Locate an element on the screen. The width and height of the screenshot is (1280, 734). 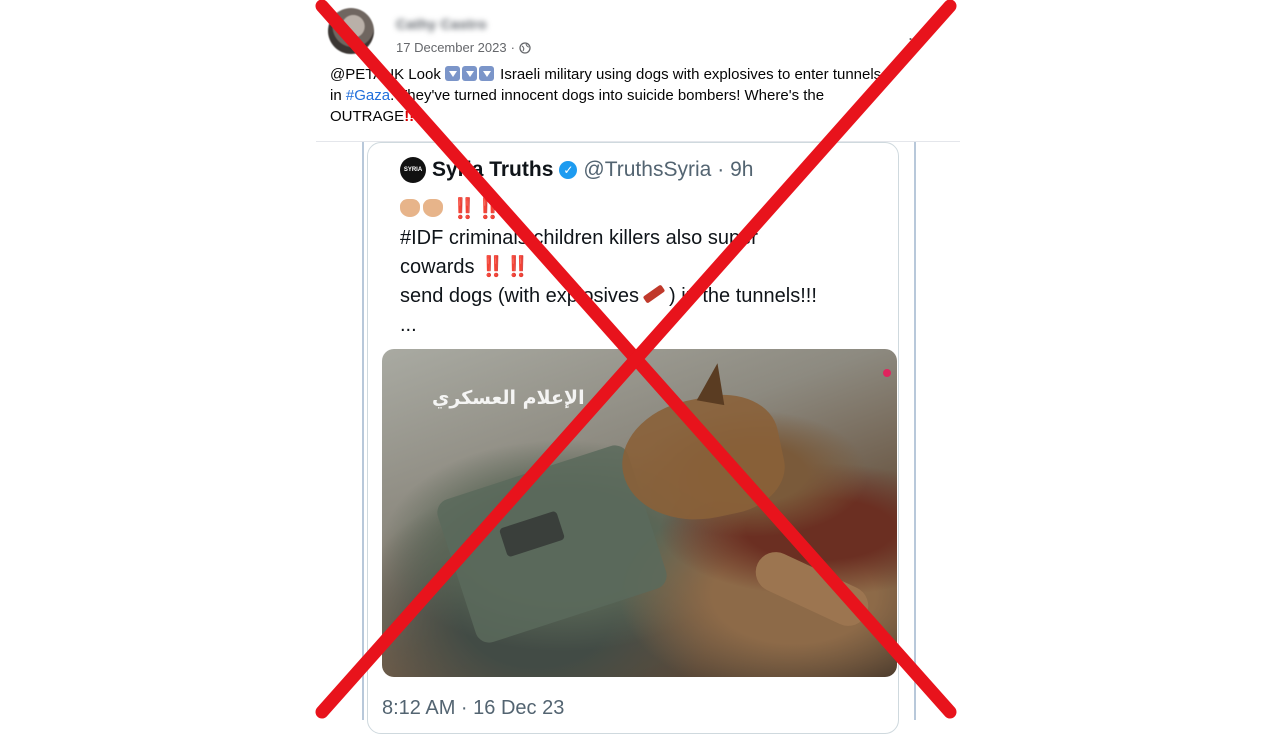
tweet-line4-before: send dogs (with explosives is located at coordinates (520, 296).